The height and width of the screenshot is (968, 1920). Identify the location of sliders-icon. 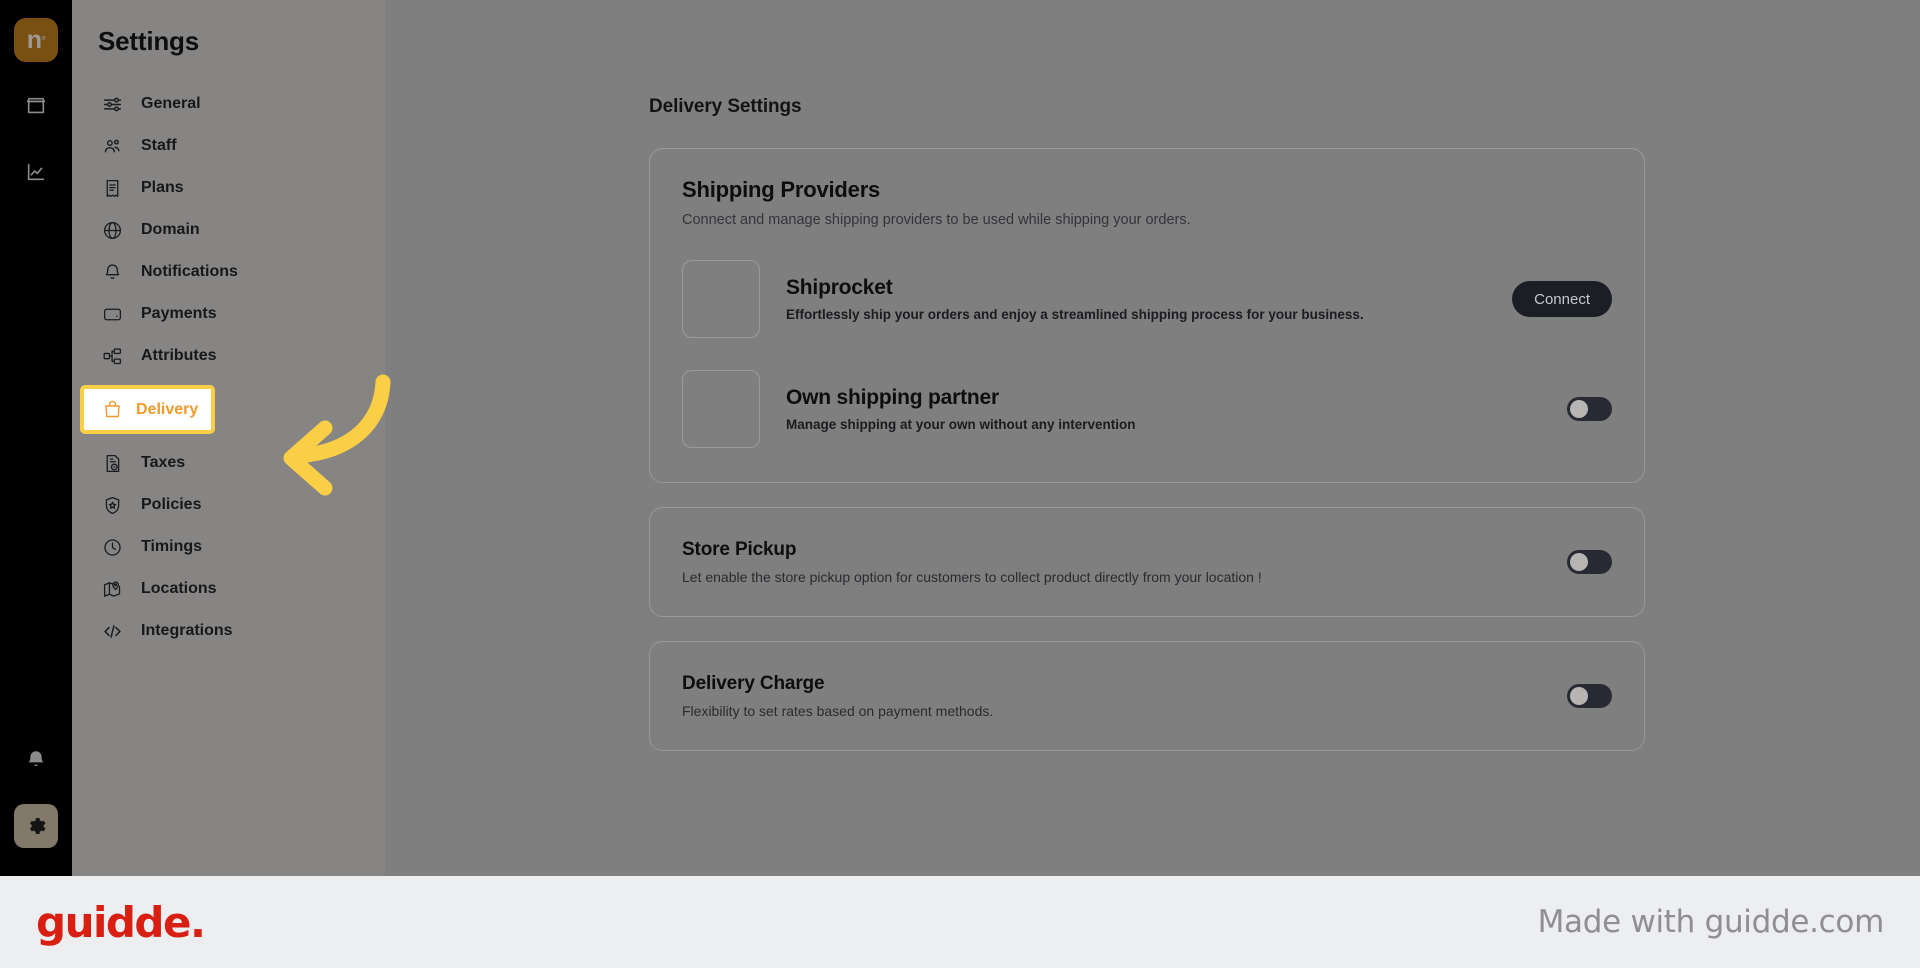
(112, 104).